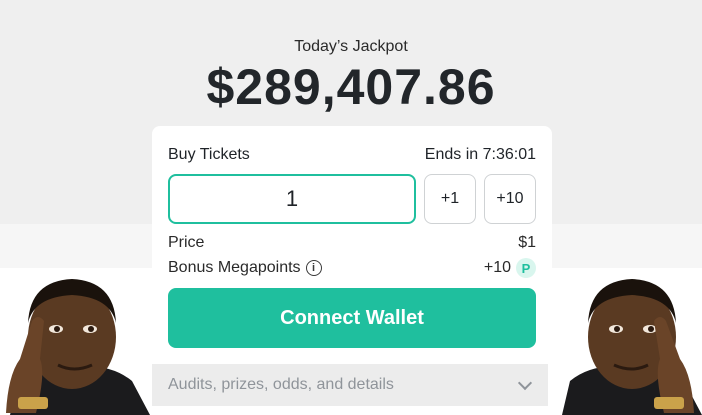  What do you see at coordinates (352, 318) in the screenshot?
I see `connect-wallet-button: Connect Wallet` at bounding box center [352, 318].